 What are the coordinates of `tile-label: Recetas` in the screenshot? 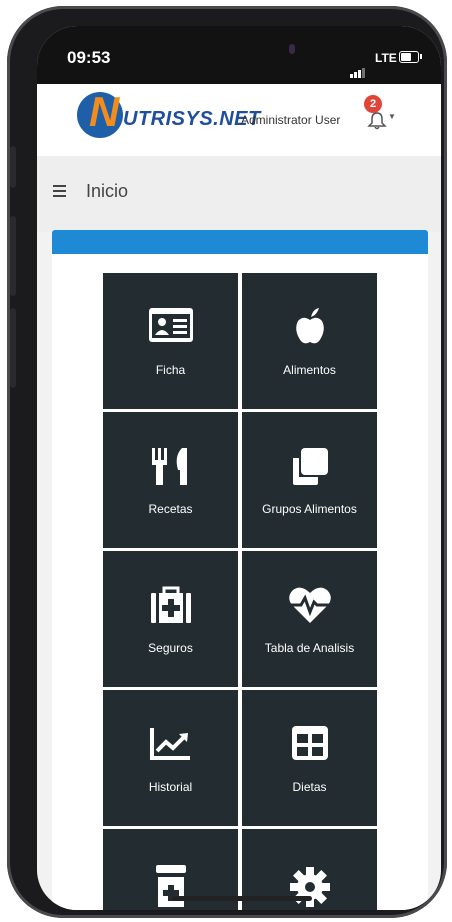 It's located at (170, 509).